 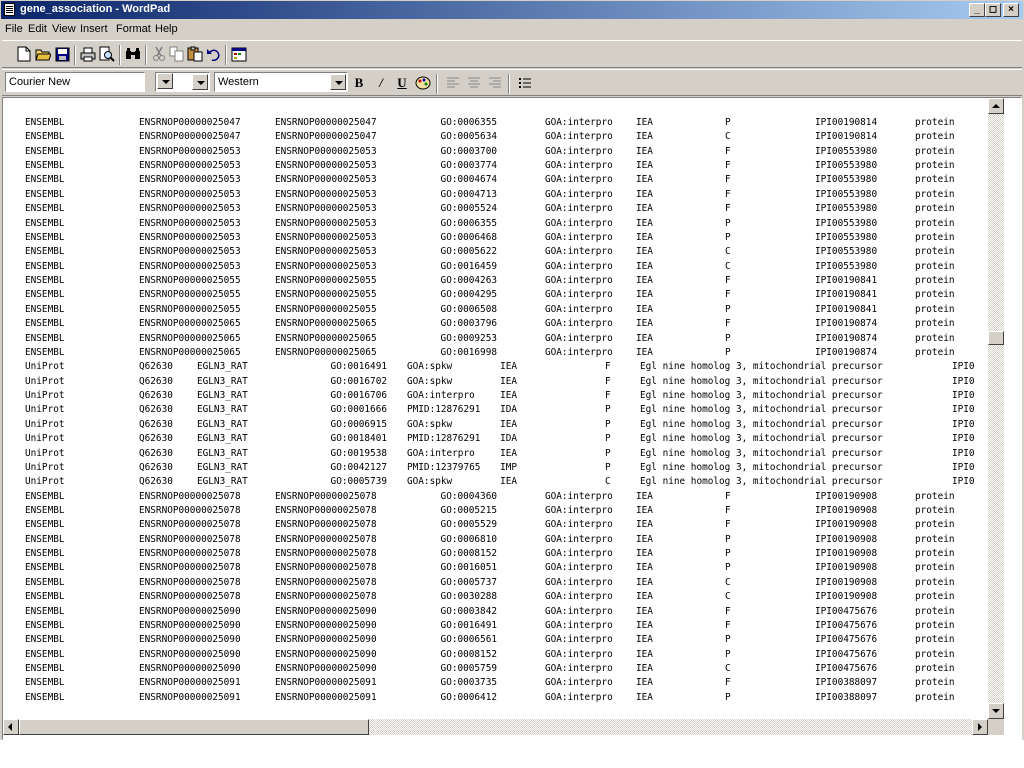 What do you see at coordinates (195, 54) in the screenshot?
I see `paste-clipboard-icon` at bounding box center [195, 54].